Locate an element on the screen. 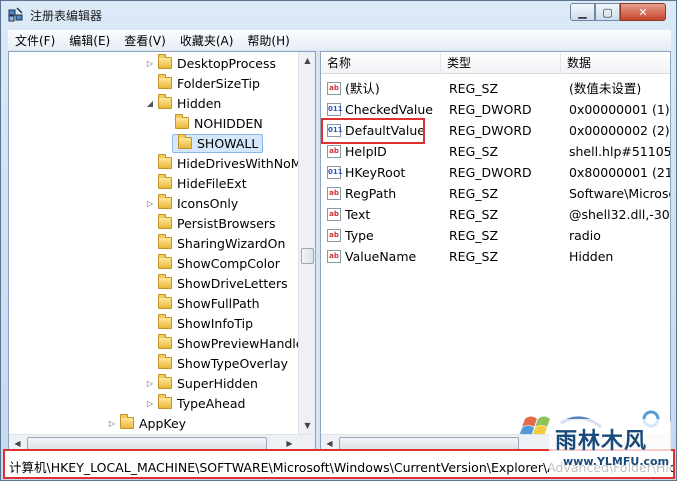 This screenshot has height=481, width=677. value-data: shell.hlp#51105 is located at coordinates (620, 151).